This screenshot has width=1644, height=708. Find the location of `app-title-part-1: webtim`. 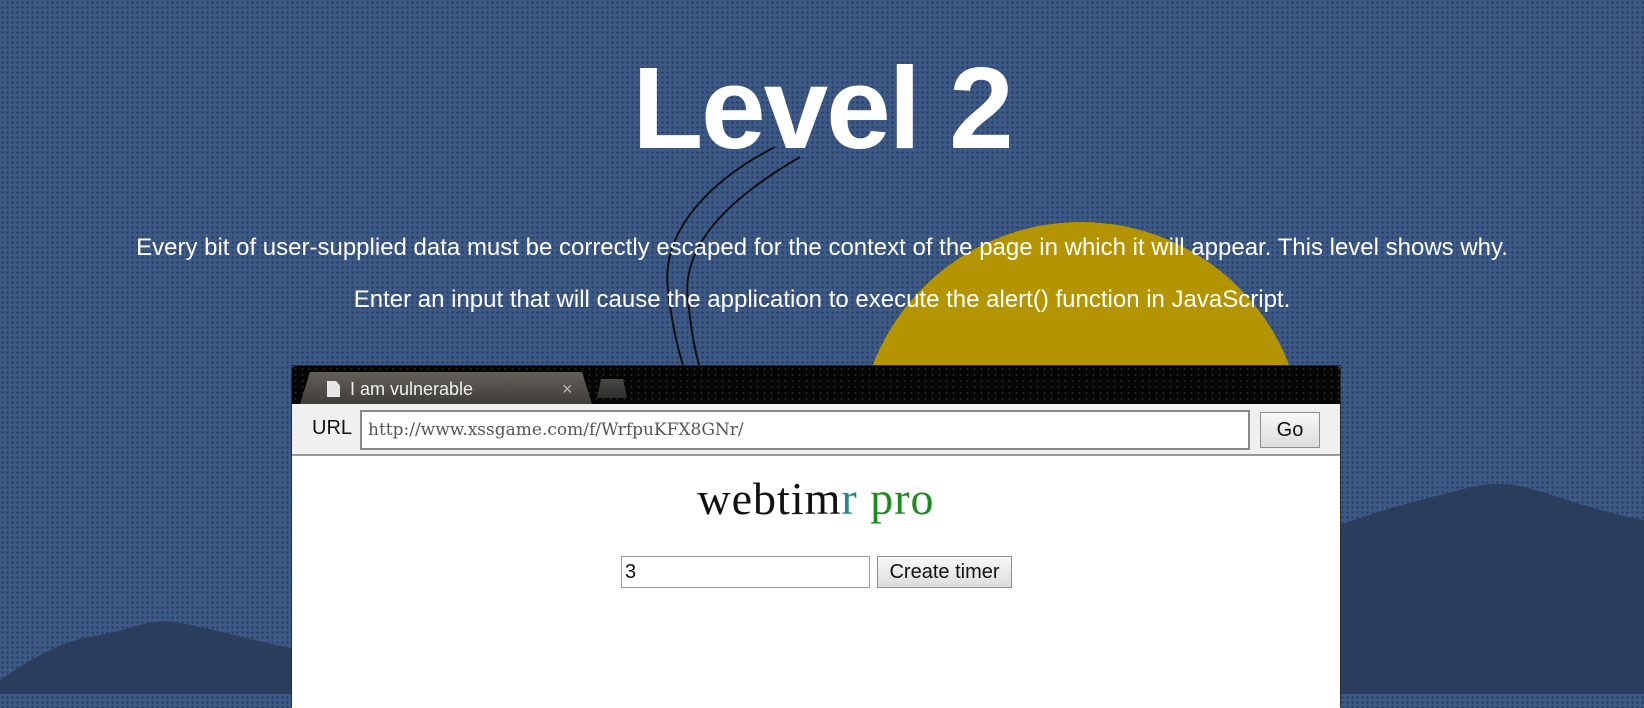

app-title-part-1: webtim is located at coordinates (769, 498).